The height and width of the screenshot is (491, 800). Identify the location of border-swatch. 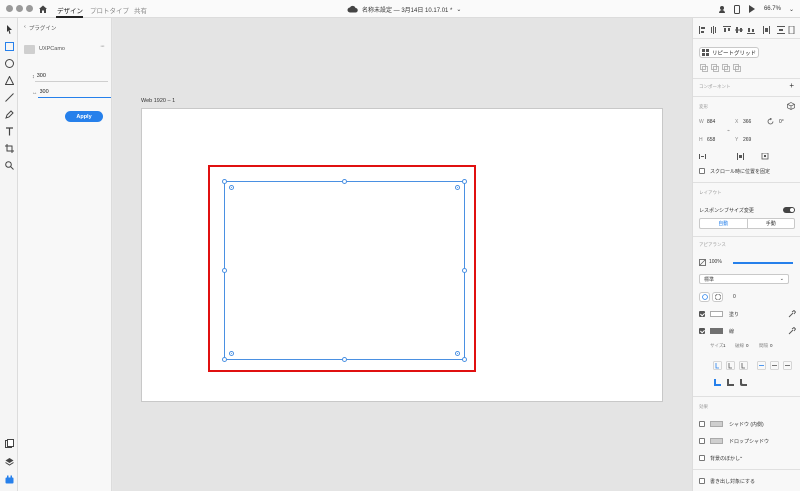
(716, 331).